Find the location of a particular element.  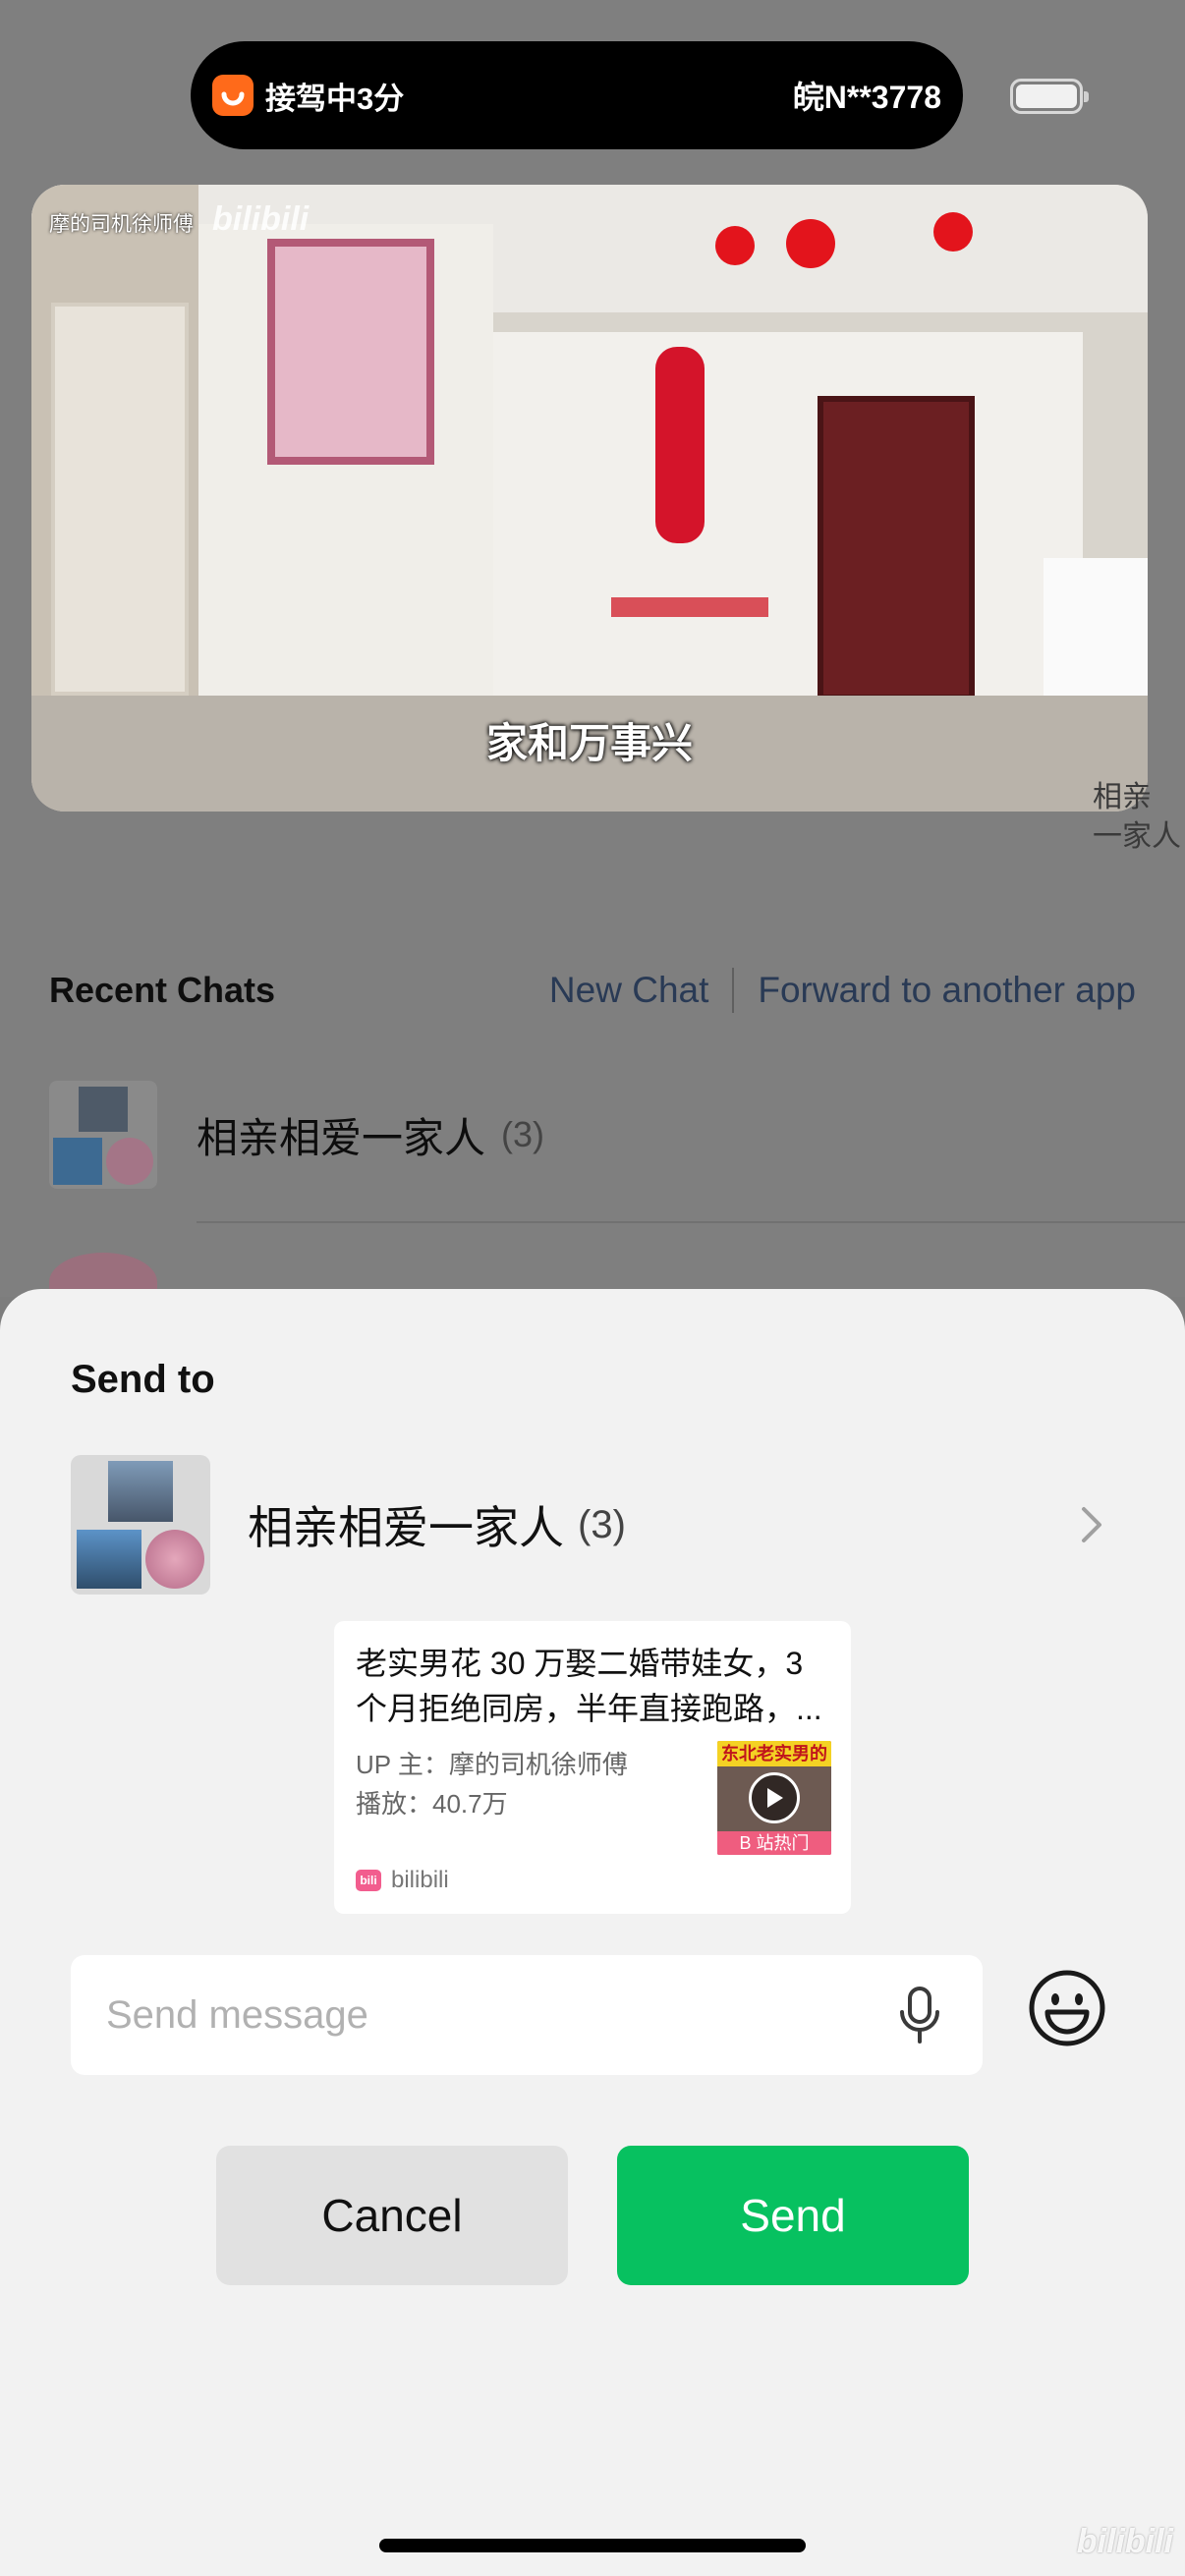

play-icon is located at coordinates (775, 1797).